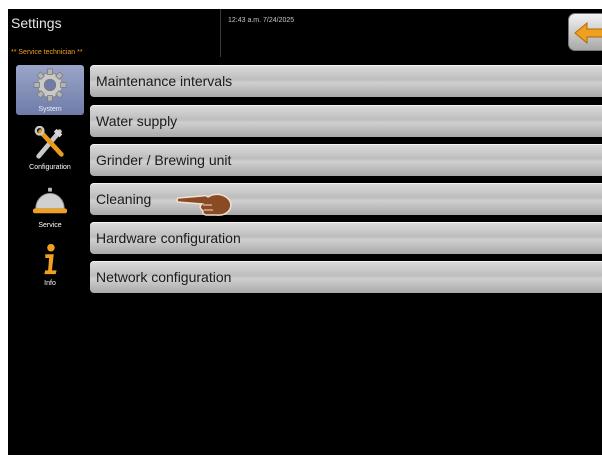 The image size is (602, 457). I want to click on datetime: 12:43 a.m. 7/24/2025, so click(261, 20).